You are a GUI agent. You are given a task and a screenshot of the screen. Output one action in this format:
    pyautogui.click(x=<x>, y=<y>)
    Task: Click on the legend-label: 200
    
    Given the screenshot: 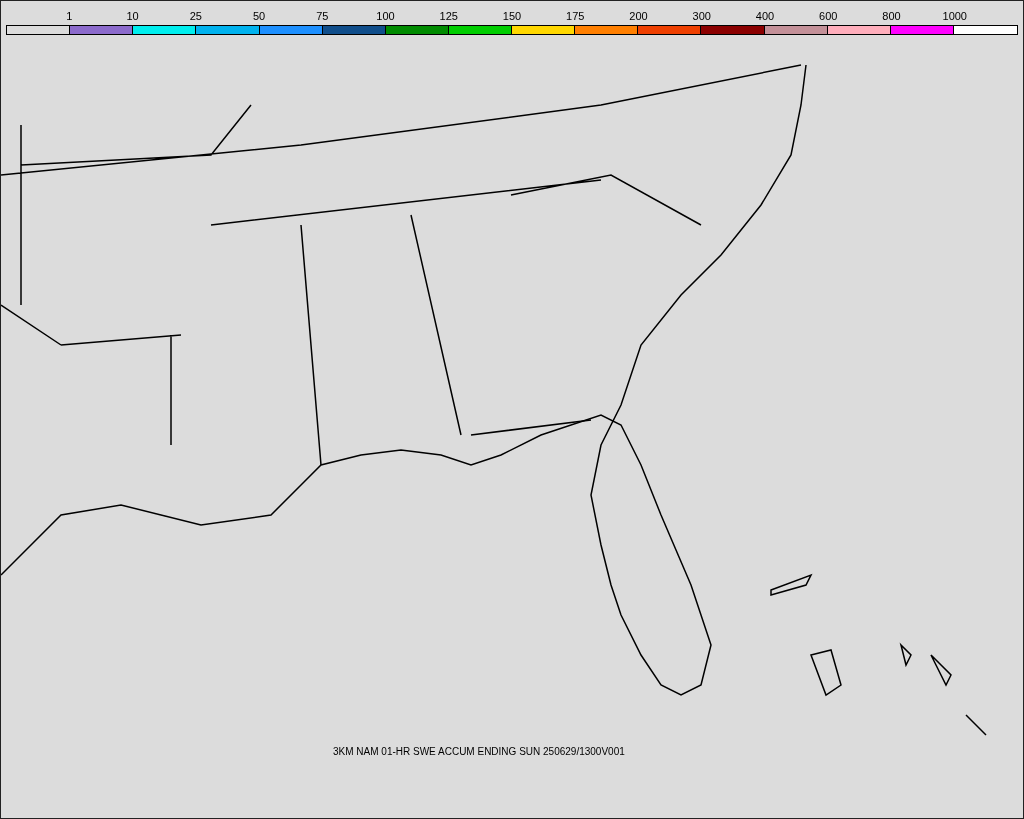 What is the action you would take?
    pyautogui.click(x=638, y=16)
    